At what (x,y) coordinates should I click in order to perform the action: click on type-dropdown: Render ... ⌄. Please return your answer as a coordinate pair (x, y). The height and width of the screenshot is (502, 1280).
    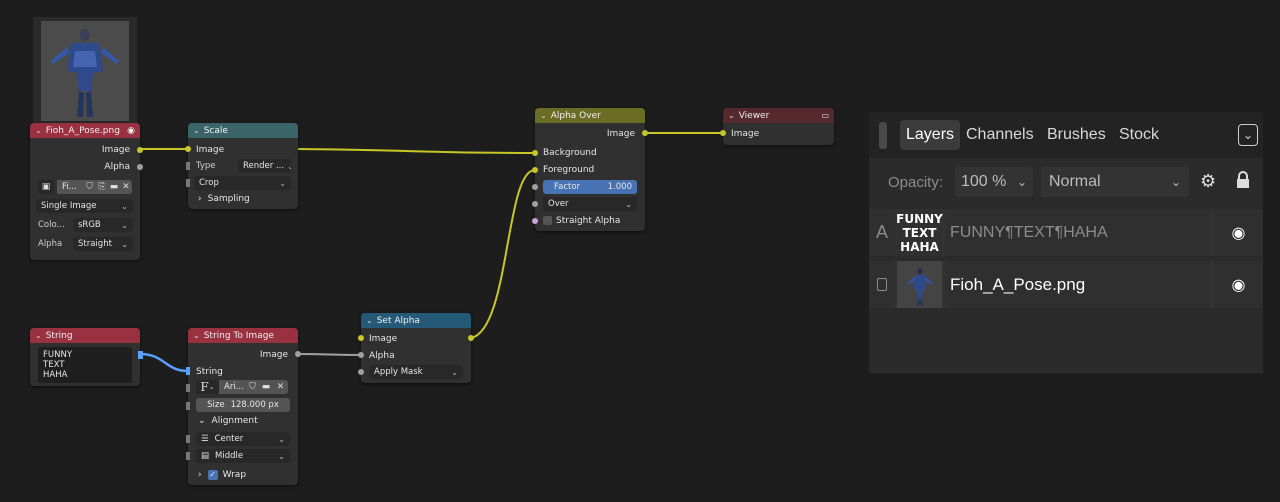
    Looking at the image, I should click on (264, 166).